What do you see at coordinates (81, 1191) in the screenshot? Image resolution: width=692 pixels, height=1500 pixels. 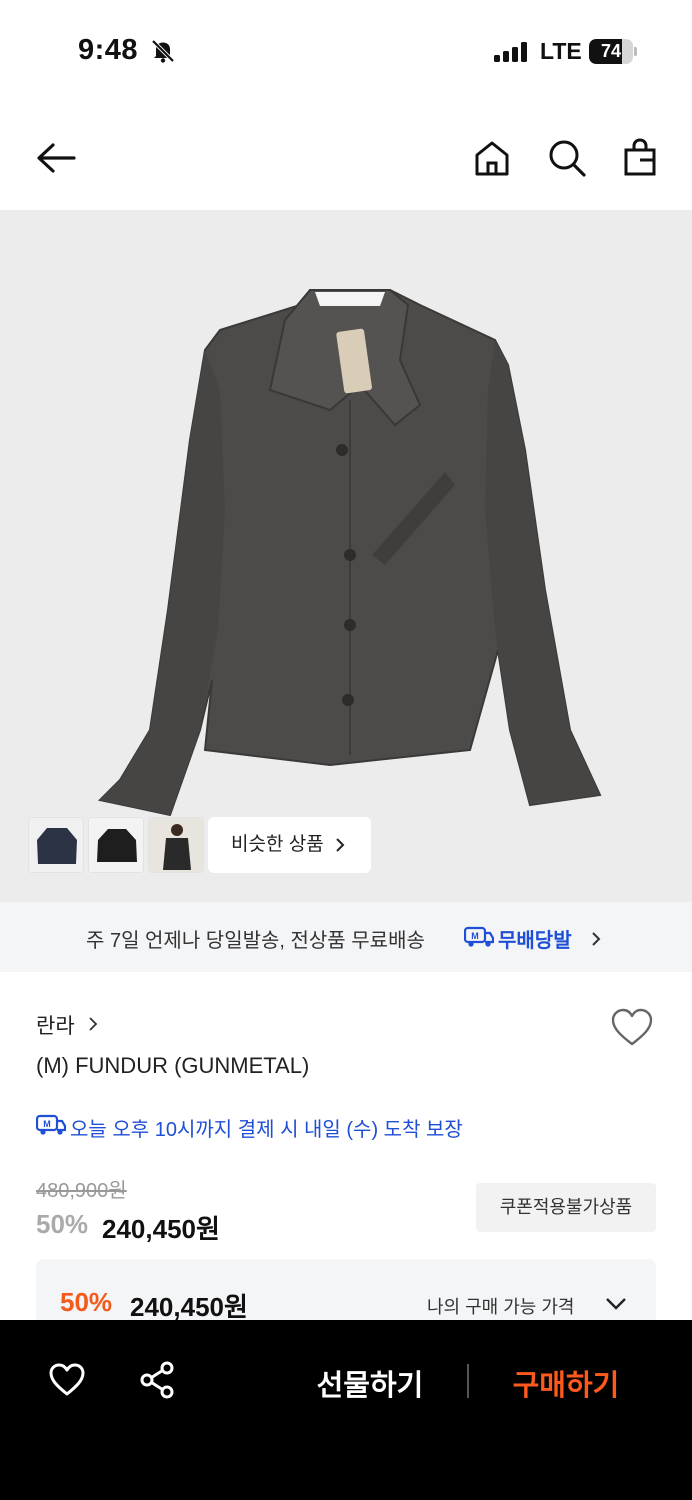 I see `original-price: 480,900원` at bounding box center [81, 1191].